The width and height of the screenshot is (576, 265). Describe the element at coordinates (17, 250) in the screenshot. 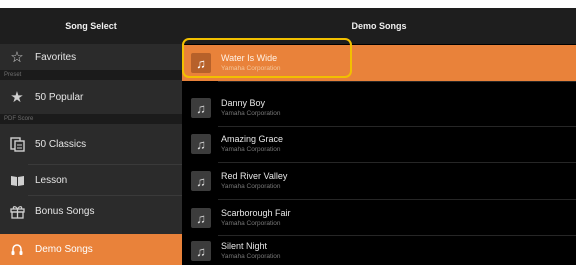

I see `demo-icon` at that location.